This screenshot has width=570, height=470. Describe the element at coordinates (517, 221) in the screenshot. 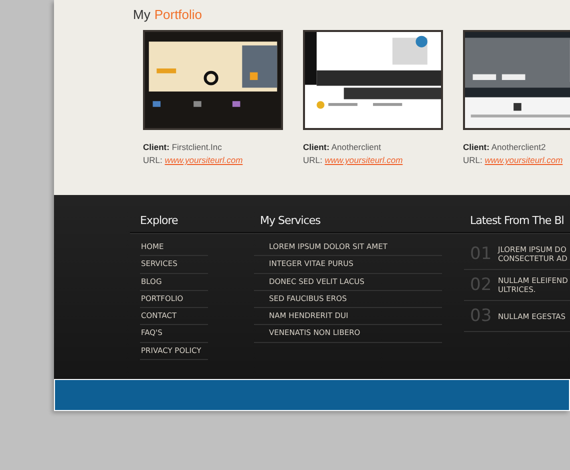

I see `column-heading: Latest From The Bl` at that location.